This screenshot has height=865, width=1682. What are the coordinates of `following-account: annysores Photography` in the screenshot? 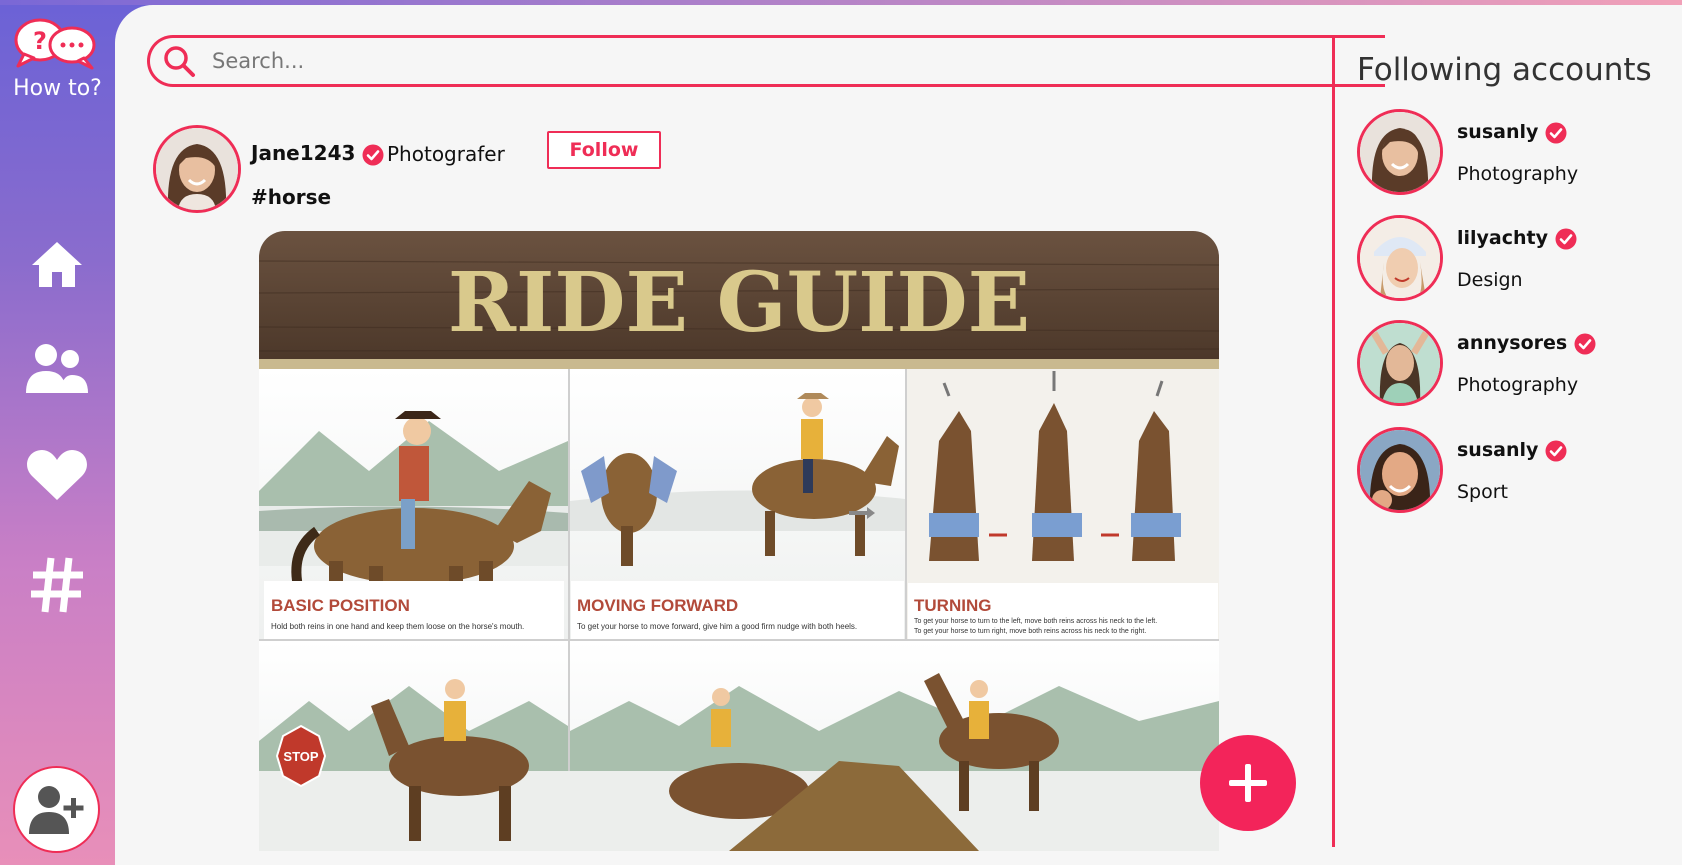 It's located at (1517, 365).